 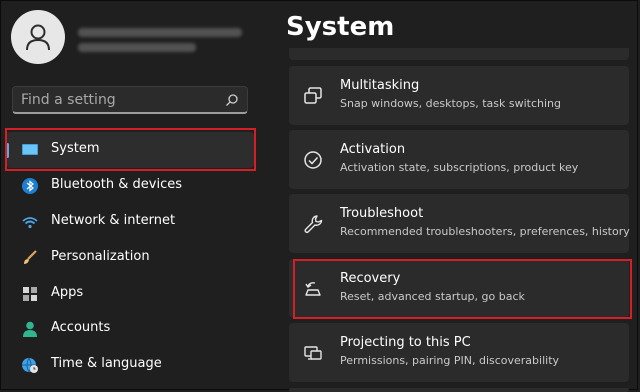 What do you see at coordinates (313, 224) in the screenshot?
I see `wrench-icon` at bounding box center [313, 224].